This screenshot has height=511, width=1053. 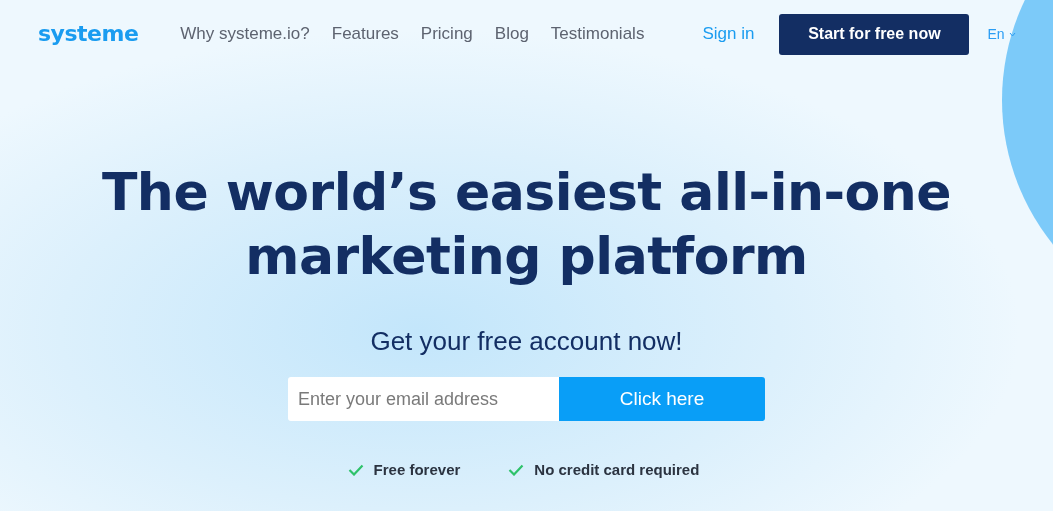 I want to click on caret-icon, so click(x=1012, y=34).